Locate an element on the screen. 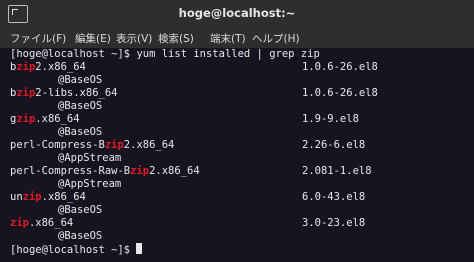 Image resolution: width=474 pixels, height=262 pixels. command-text: yum list installed | grep zip is located at coordinates (228, 54).